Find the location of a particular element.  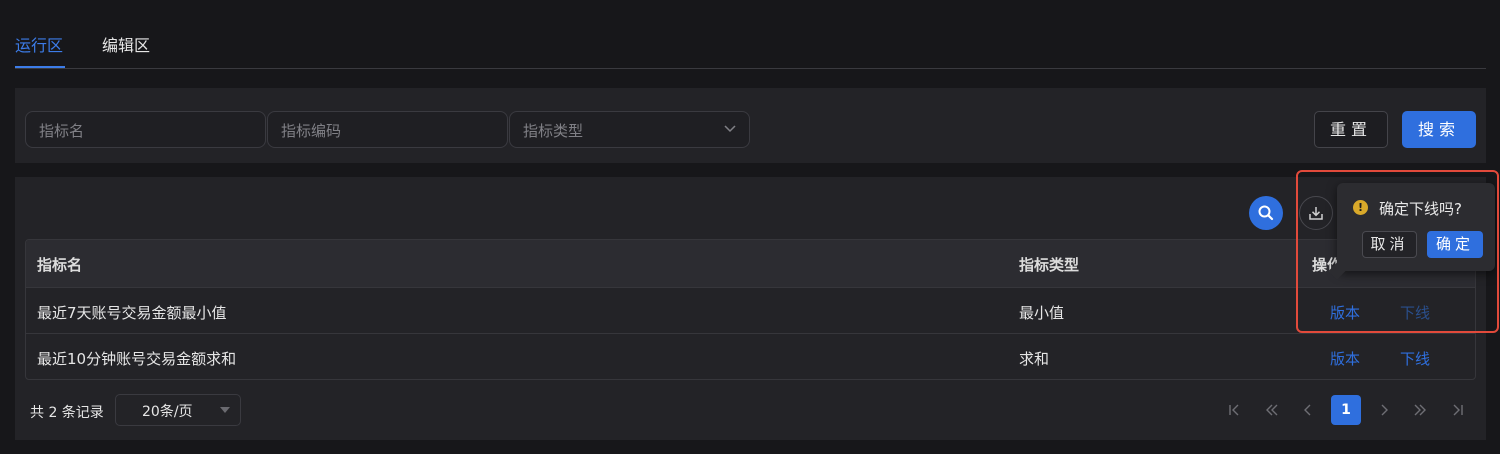

row-metric-name: 最近7天账号交易金额最小值 is located at coordinates (132, 313).